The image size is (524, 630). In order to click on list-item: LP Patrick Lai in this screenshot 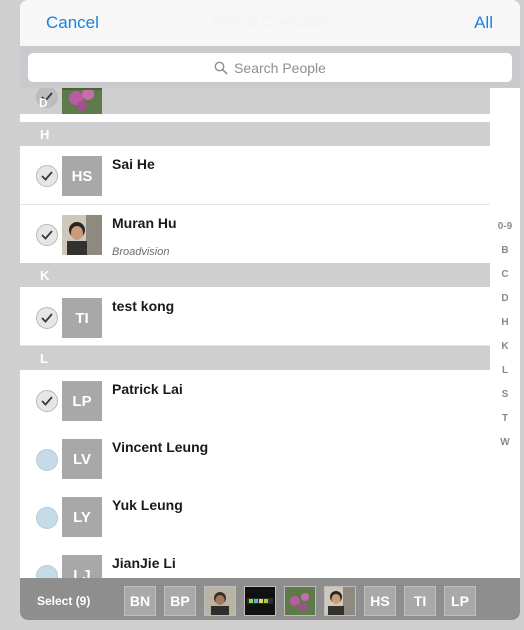, I will do `click(255, 399)`.